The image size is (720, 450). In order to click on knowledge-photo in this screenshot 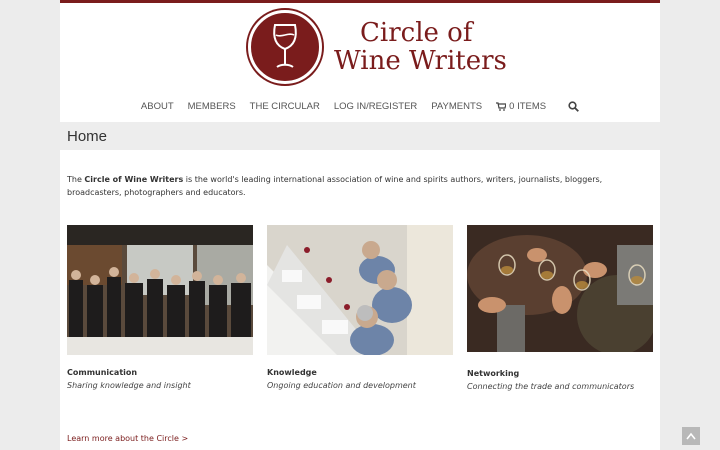, I will do `click(360, 290)`.